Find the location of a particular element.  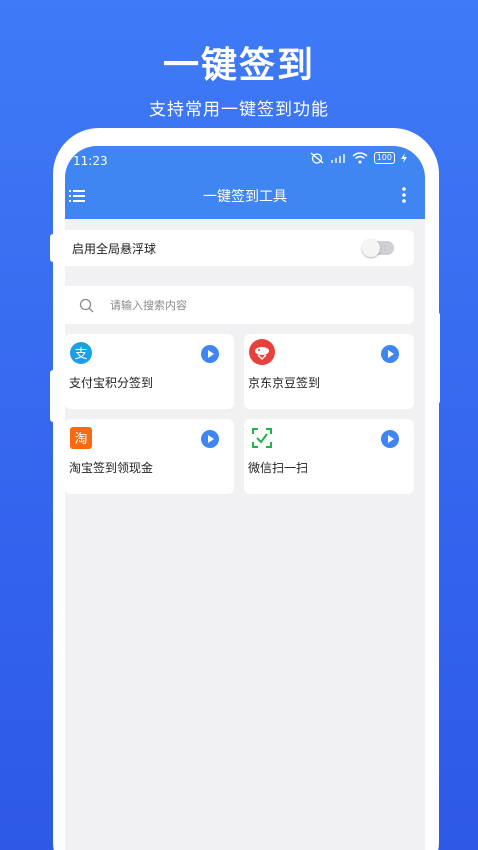

hero-title: 一键签到 is located at coordinates (238, 65).